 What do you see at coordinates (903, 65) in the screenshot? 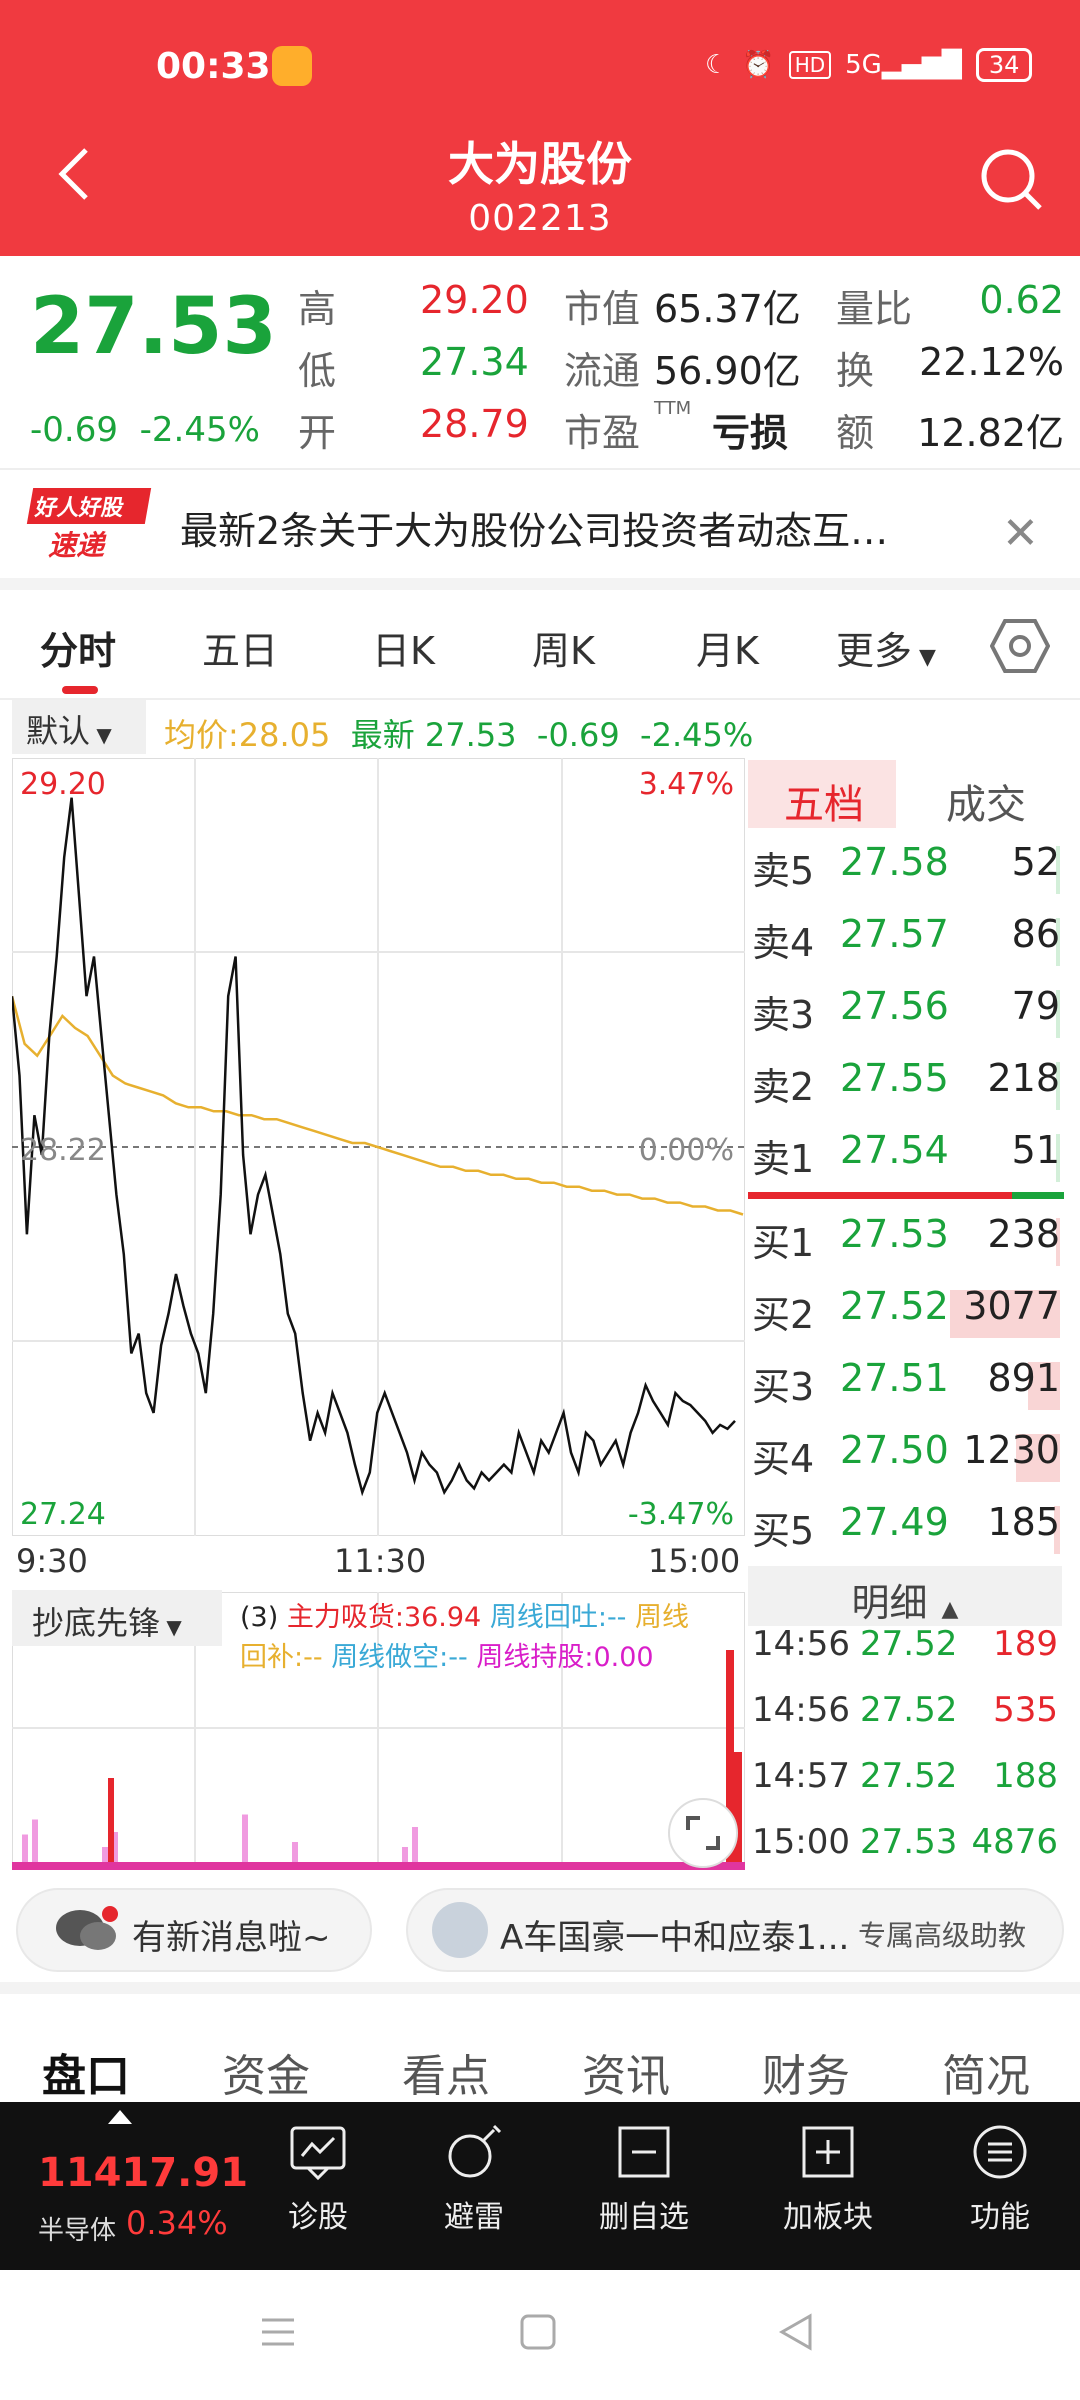
I see `signal-icon: 5G▂▄▆█` at bounding box center [903, 65].